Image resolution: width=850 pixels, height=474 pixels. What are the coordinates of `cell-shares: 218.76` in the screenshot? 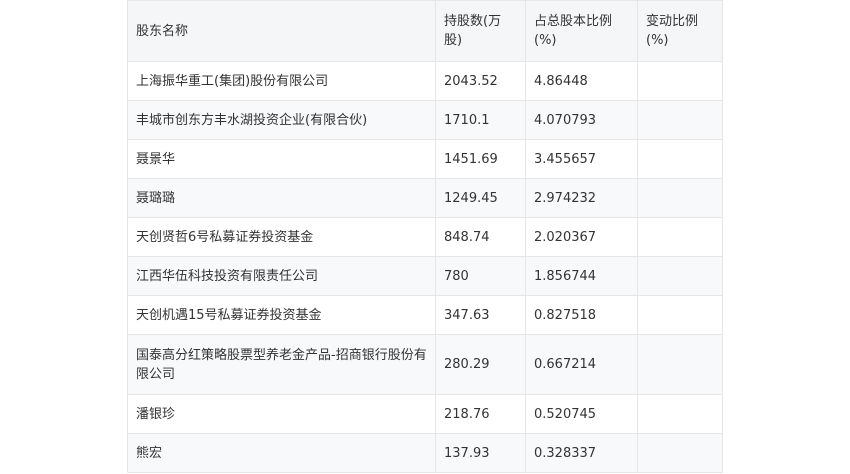 It's located at (480, 414).